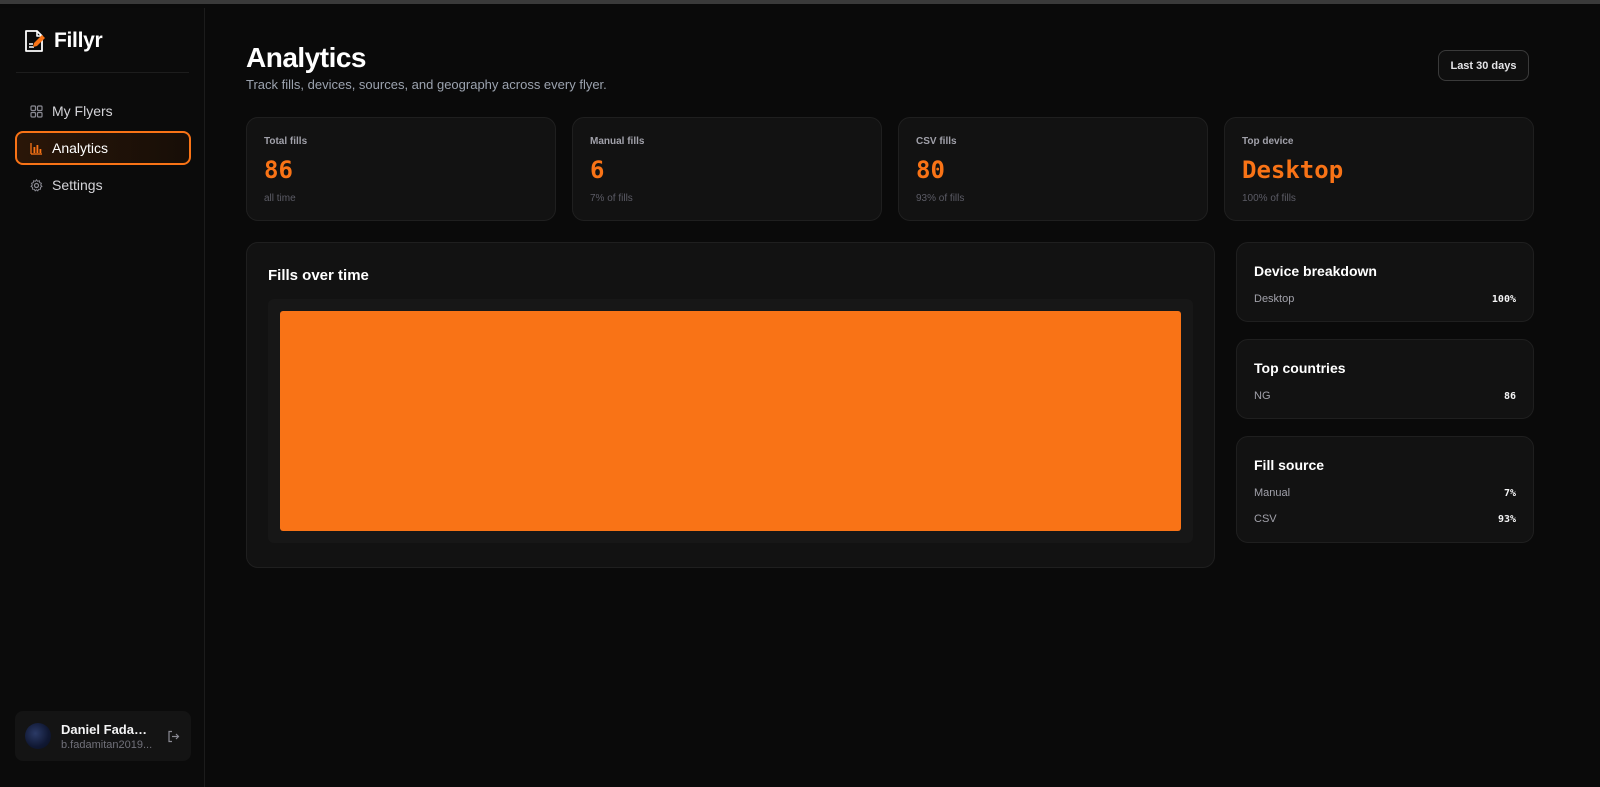 This screenshot has width=1600, height=787. I want to click on list-item: NG 86, so click(1385, 396).